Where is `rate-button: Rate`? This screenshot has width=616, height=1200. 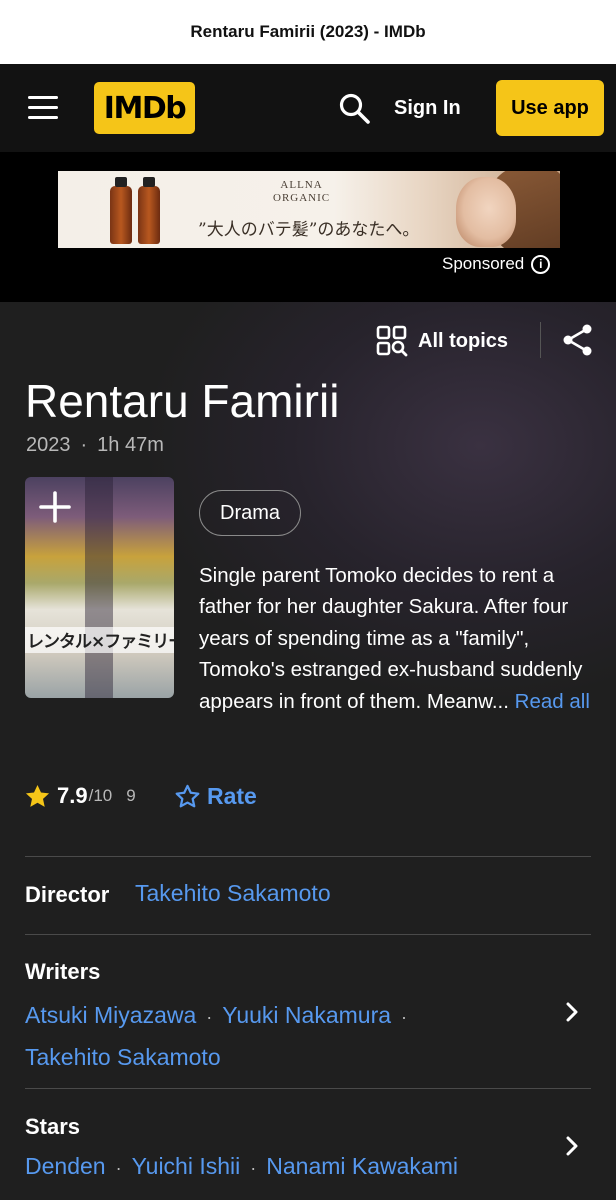
rate-button: Rate is located at coordinates (215, 796).